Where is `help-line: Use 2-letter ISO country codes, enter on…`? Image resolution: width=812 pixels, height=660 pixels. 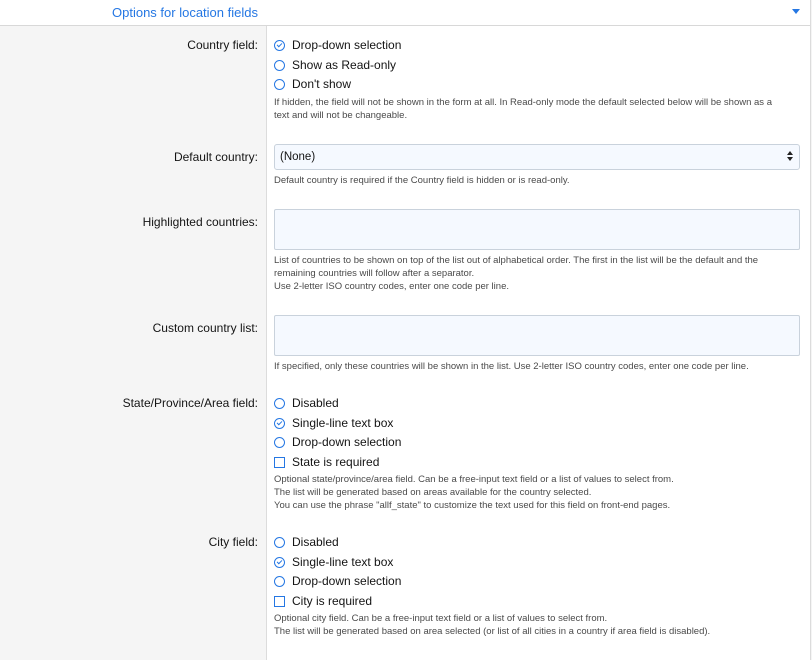 help-line: Use 2-letter ISO country codes, enter on… is located at coordinates (391, 286).